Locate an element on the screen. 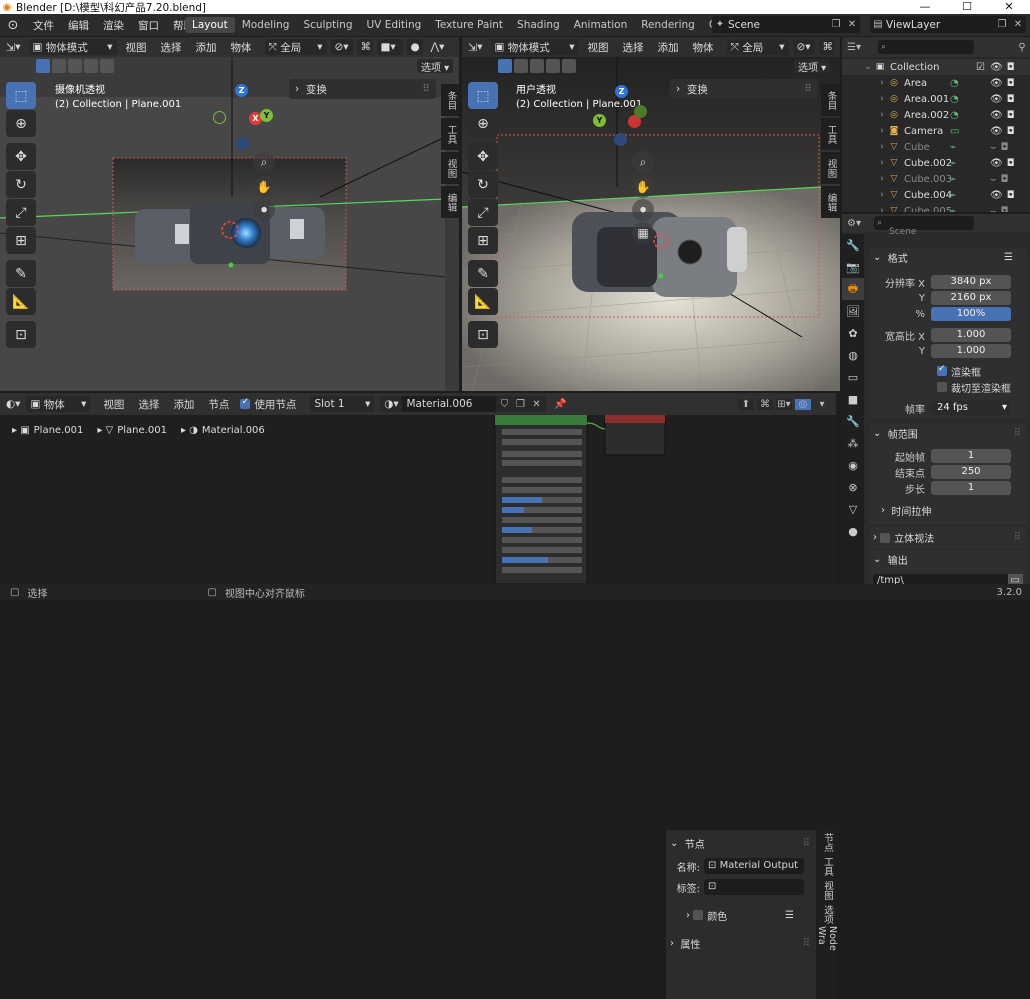  material-tab-icon: ● is located at coordinates (853, 531).